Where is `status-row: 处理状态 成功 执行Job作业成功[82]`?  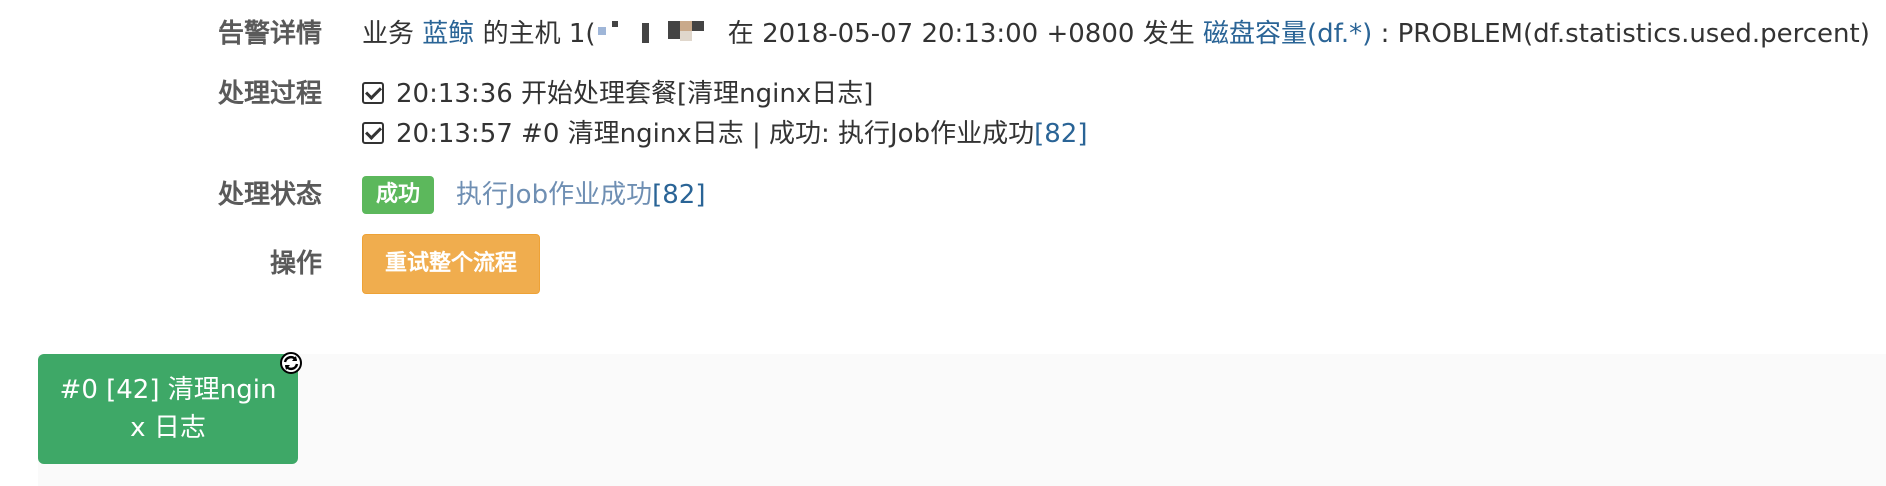 status-row: 处理状态 成功 执行Job作业成功[82] is located at coordinates (352, 195).